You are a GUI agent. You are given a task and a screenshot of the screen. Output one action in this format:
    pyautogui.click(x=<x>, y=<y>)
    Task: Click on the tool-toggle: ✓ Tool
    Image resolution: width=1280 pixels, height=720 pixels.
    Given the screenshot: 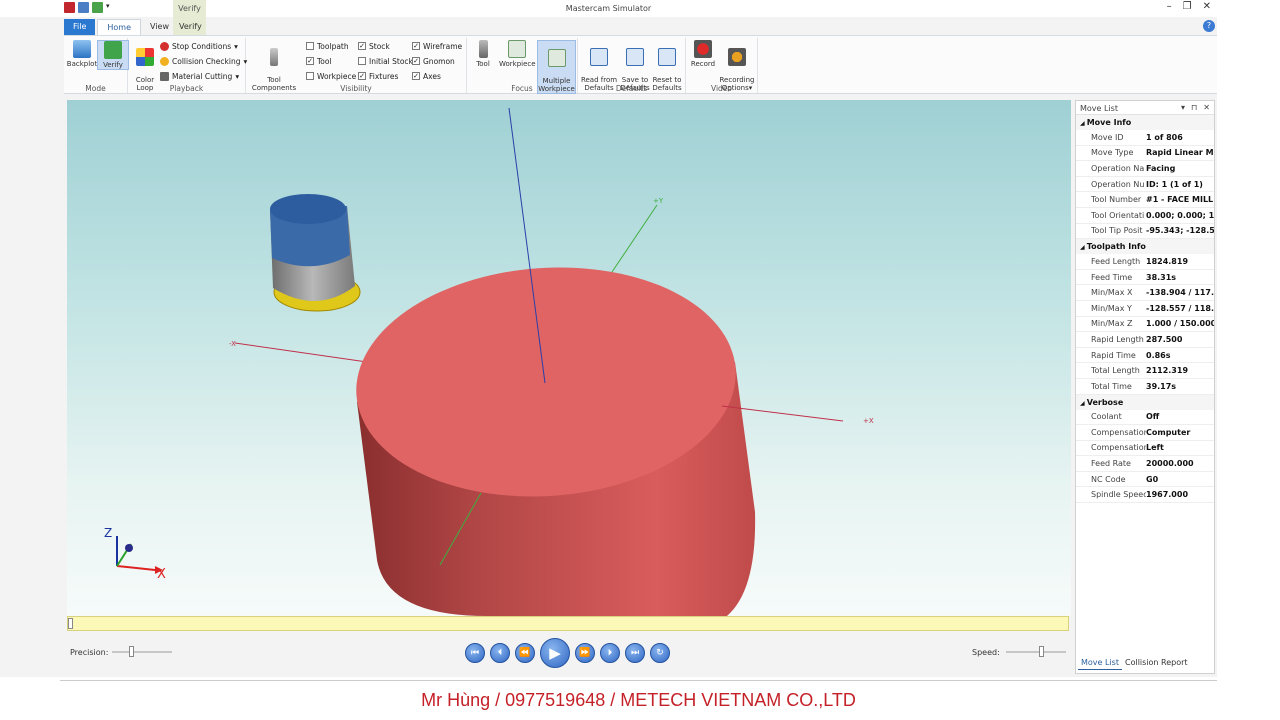 What is the action you would take?
    pyautogui.click(x=319, y=61)
    